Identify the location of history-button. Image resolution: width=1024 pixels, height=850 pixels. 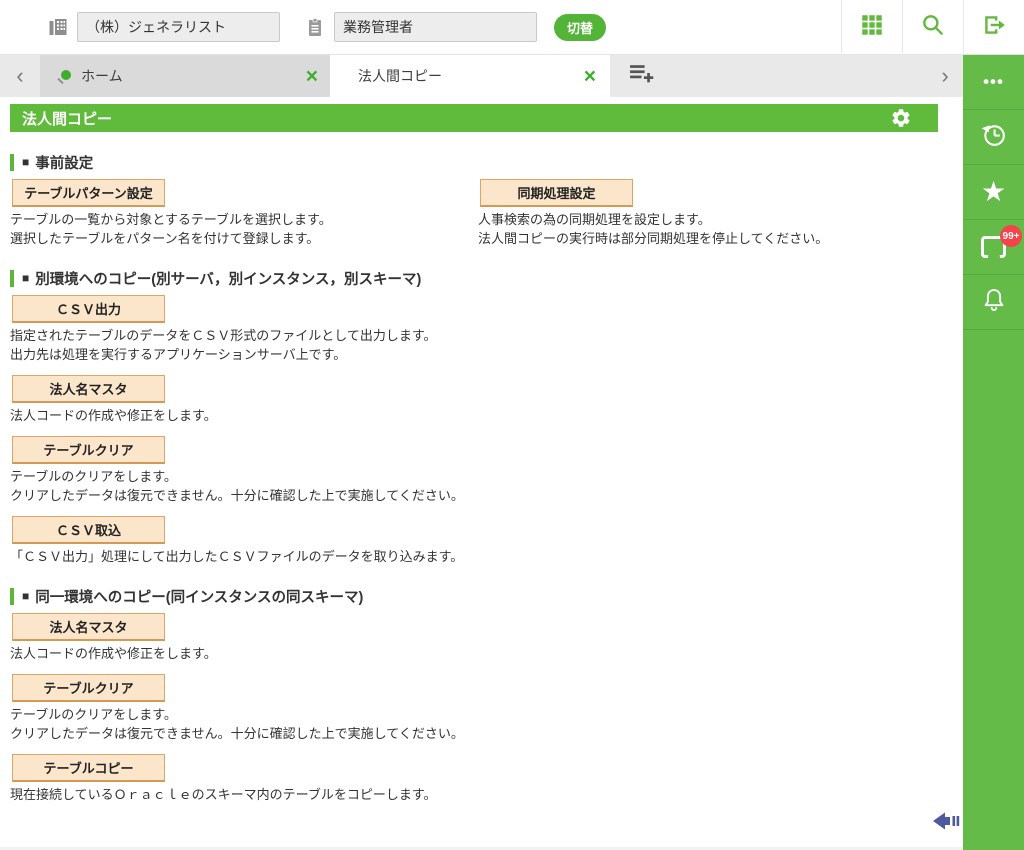
(993, 137).